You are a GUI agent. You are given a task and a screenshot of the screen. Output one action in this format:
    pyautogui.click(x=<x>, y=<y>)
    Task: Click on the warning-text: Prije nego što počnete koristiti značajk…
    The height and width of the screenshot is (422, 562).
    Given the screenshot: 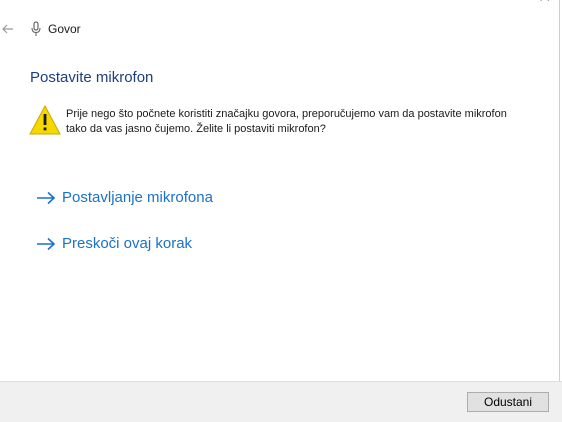 What is the action you would take?
    pyautogui.click(x=286, y=121)
    